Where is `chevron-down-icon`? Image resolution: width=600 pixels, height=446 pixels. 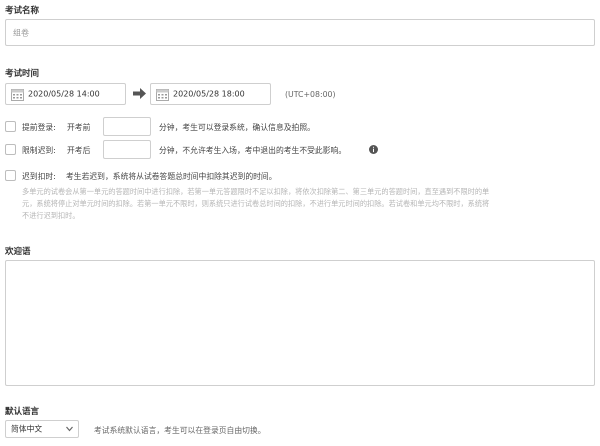
chevron-down-icon is located at coordinates (69, 429).